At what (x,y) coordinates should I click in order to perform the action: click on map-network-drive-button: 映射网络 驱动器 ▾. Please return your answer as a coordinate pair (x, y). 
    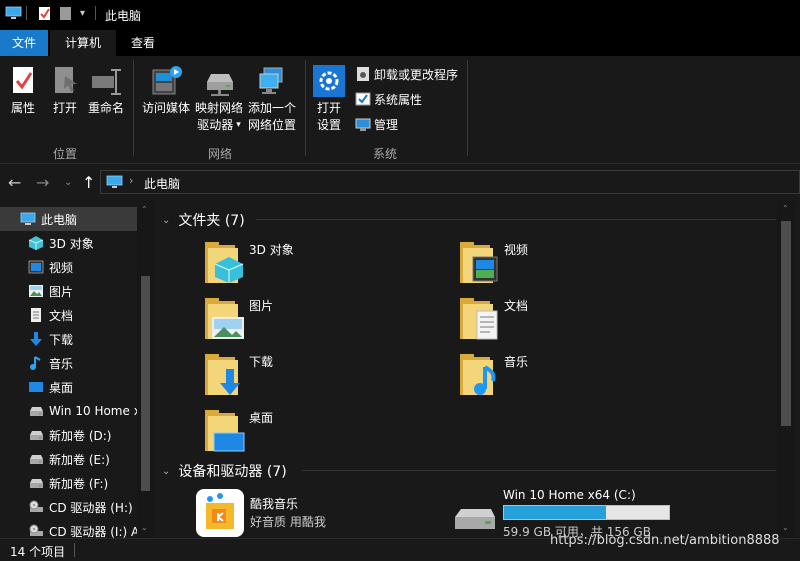
    Looking at the image, I should click on (219, 99).